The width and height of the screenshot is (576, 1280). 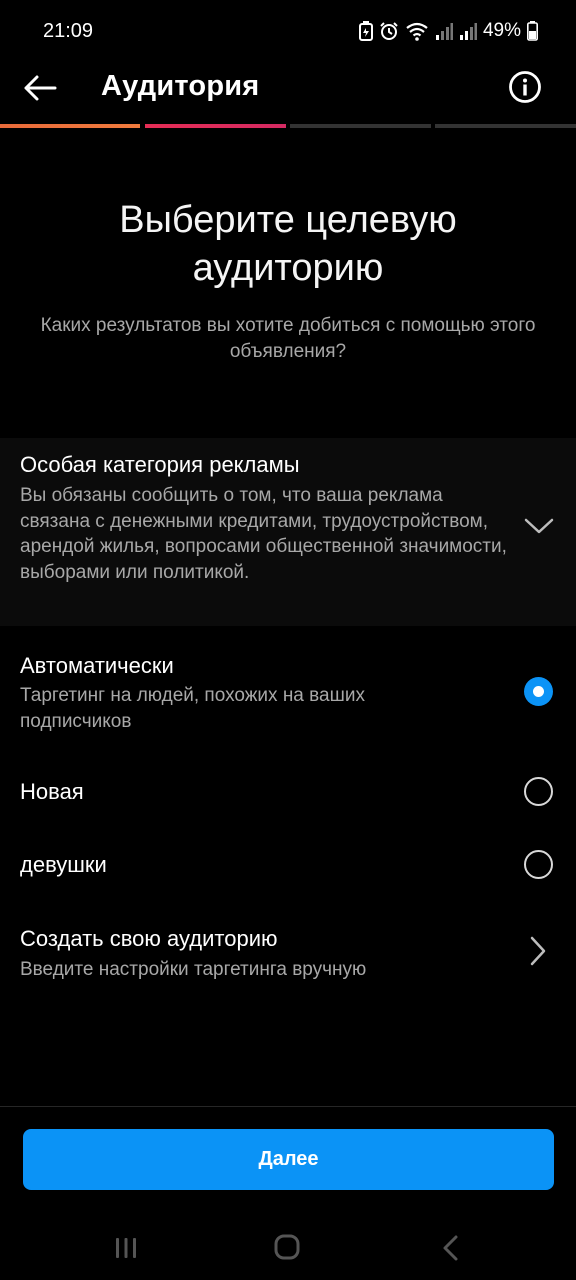 I want to click on chevron-down-icon, so click(x=539, y=526).